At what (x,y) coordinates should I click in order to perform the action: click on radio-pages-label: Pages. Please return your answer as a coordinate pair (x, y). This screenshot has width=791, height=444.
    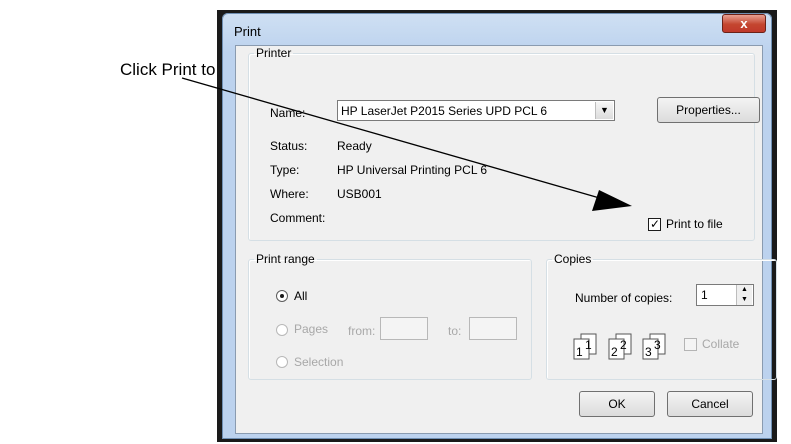
    Looking at the image, I should click on (311, 329).